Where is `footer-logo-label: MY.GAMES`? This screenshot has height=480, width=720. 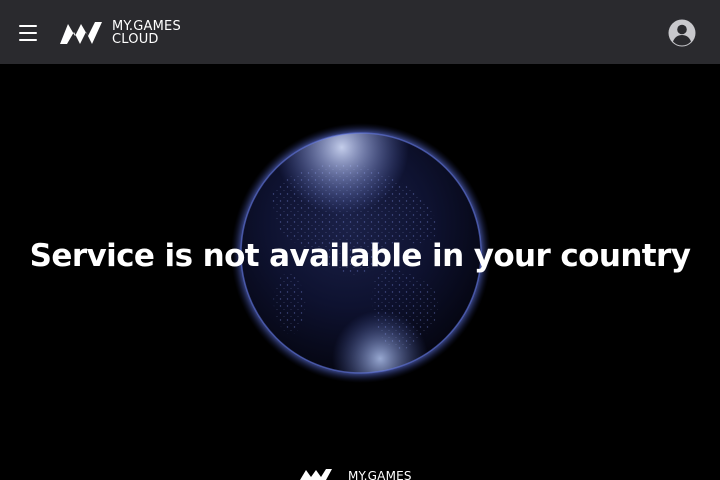 footer-logo-label: MY.GAMES is located at coordinates (380, 474).